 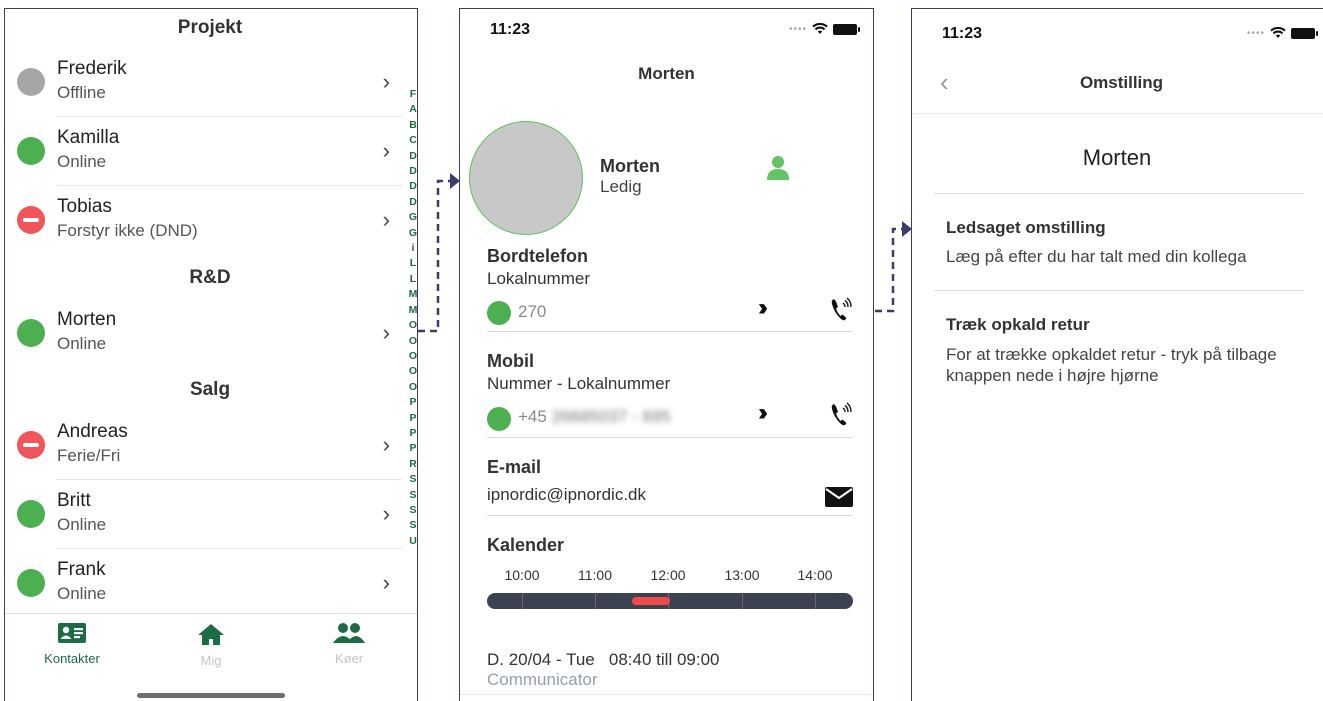 I want to click on contact-status: Offline, so click(x=81, y=92).